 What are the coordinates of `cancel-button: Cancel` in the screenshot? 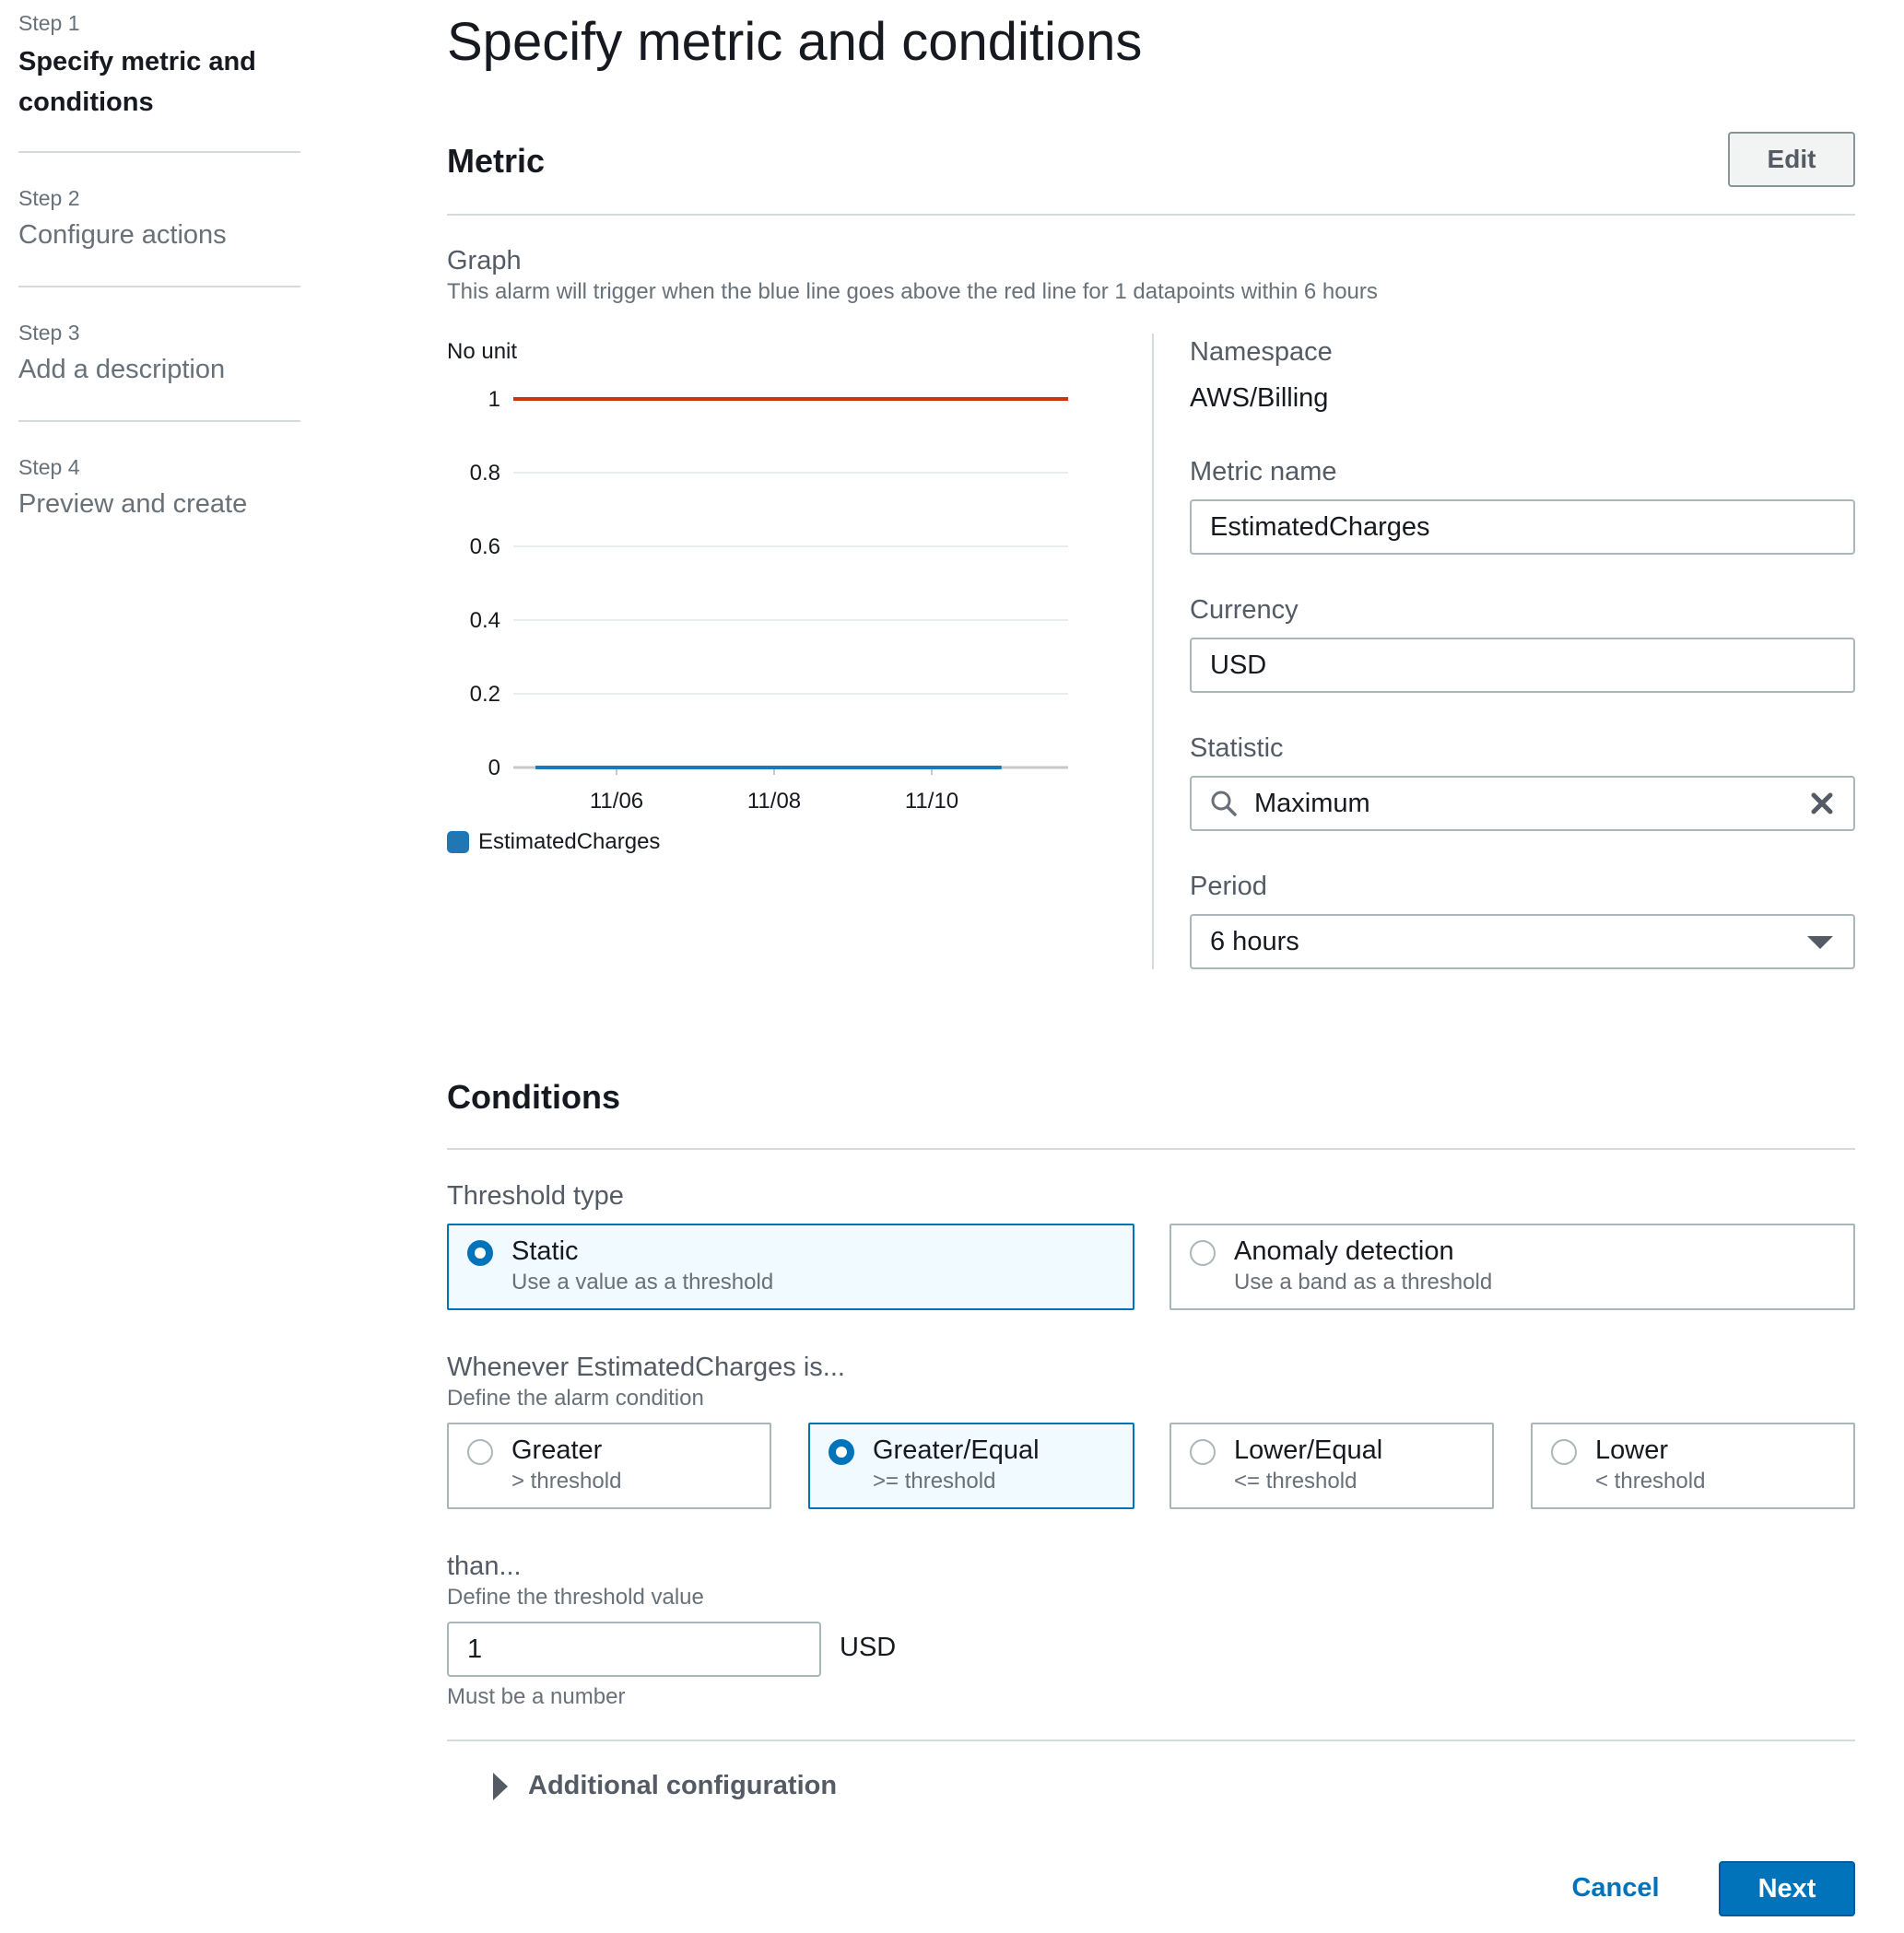 It's located at (1615, 1888).